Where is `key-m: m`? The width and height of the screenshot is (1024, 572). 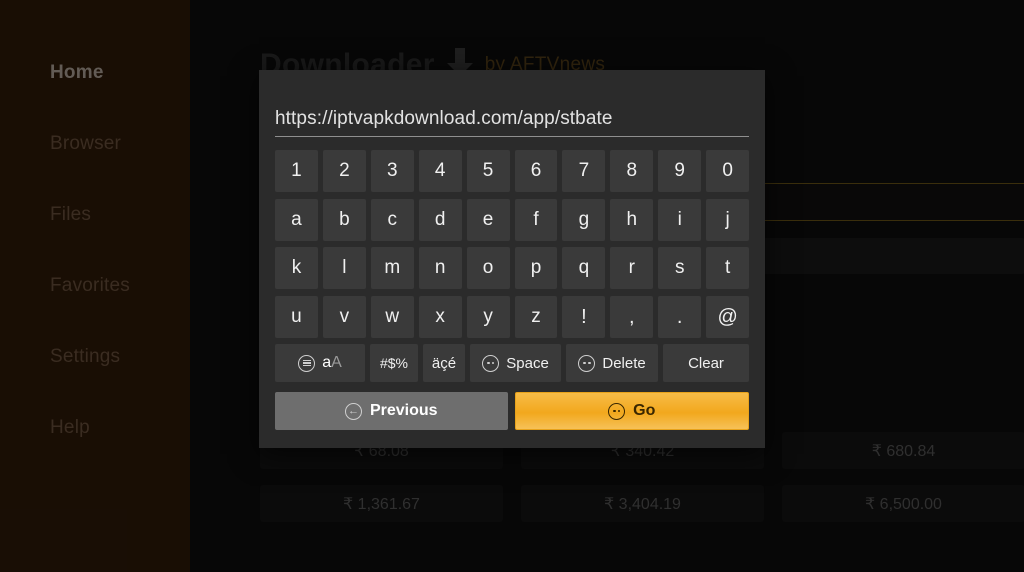 key-m: m is located at coordinates (392, 268).